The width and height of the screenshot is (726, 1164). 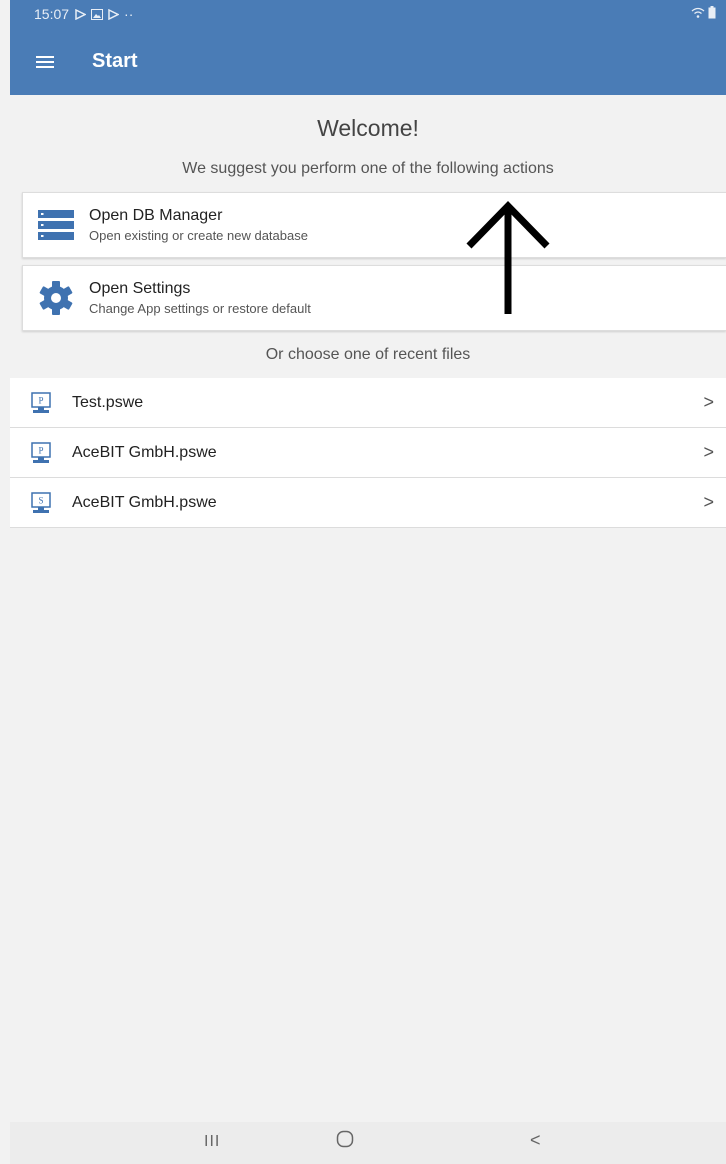 What do you see at coordinates (368, 61) in the screenshot?
I see `app-bar: Start` at bounding box center [368, 61].